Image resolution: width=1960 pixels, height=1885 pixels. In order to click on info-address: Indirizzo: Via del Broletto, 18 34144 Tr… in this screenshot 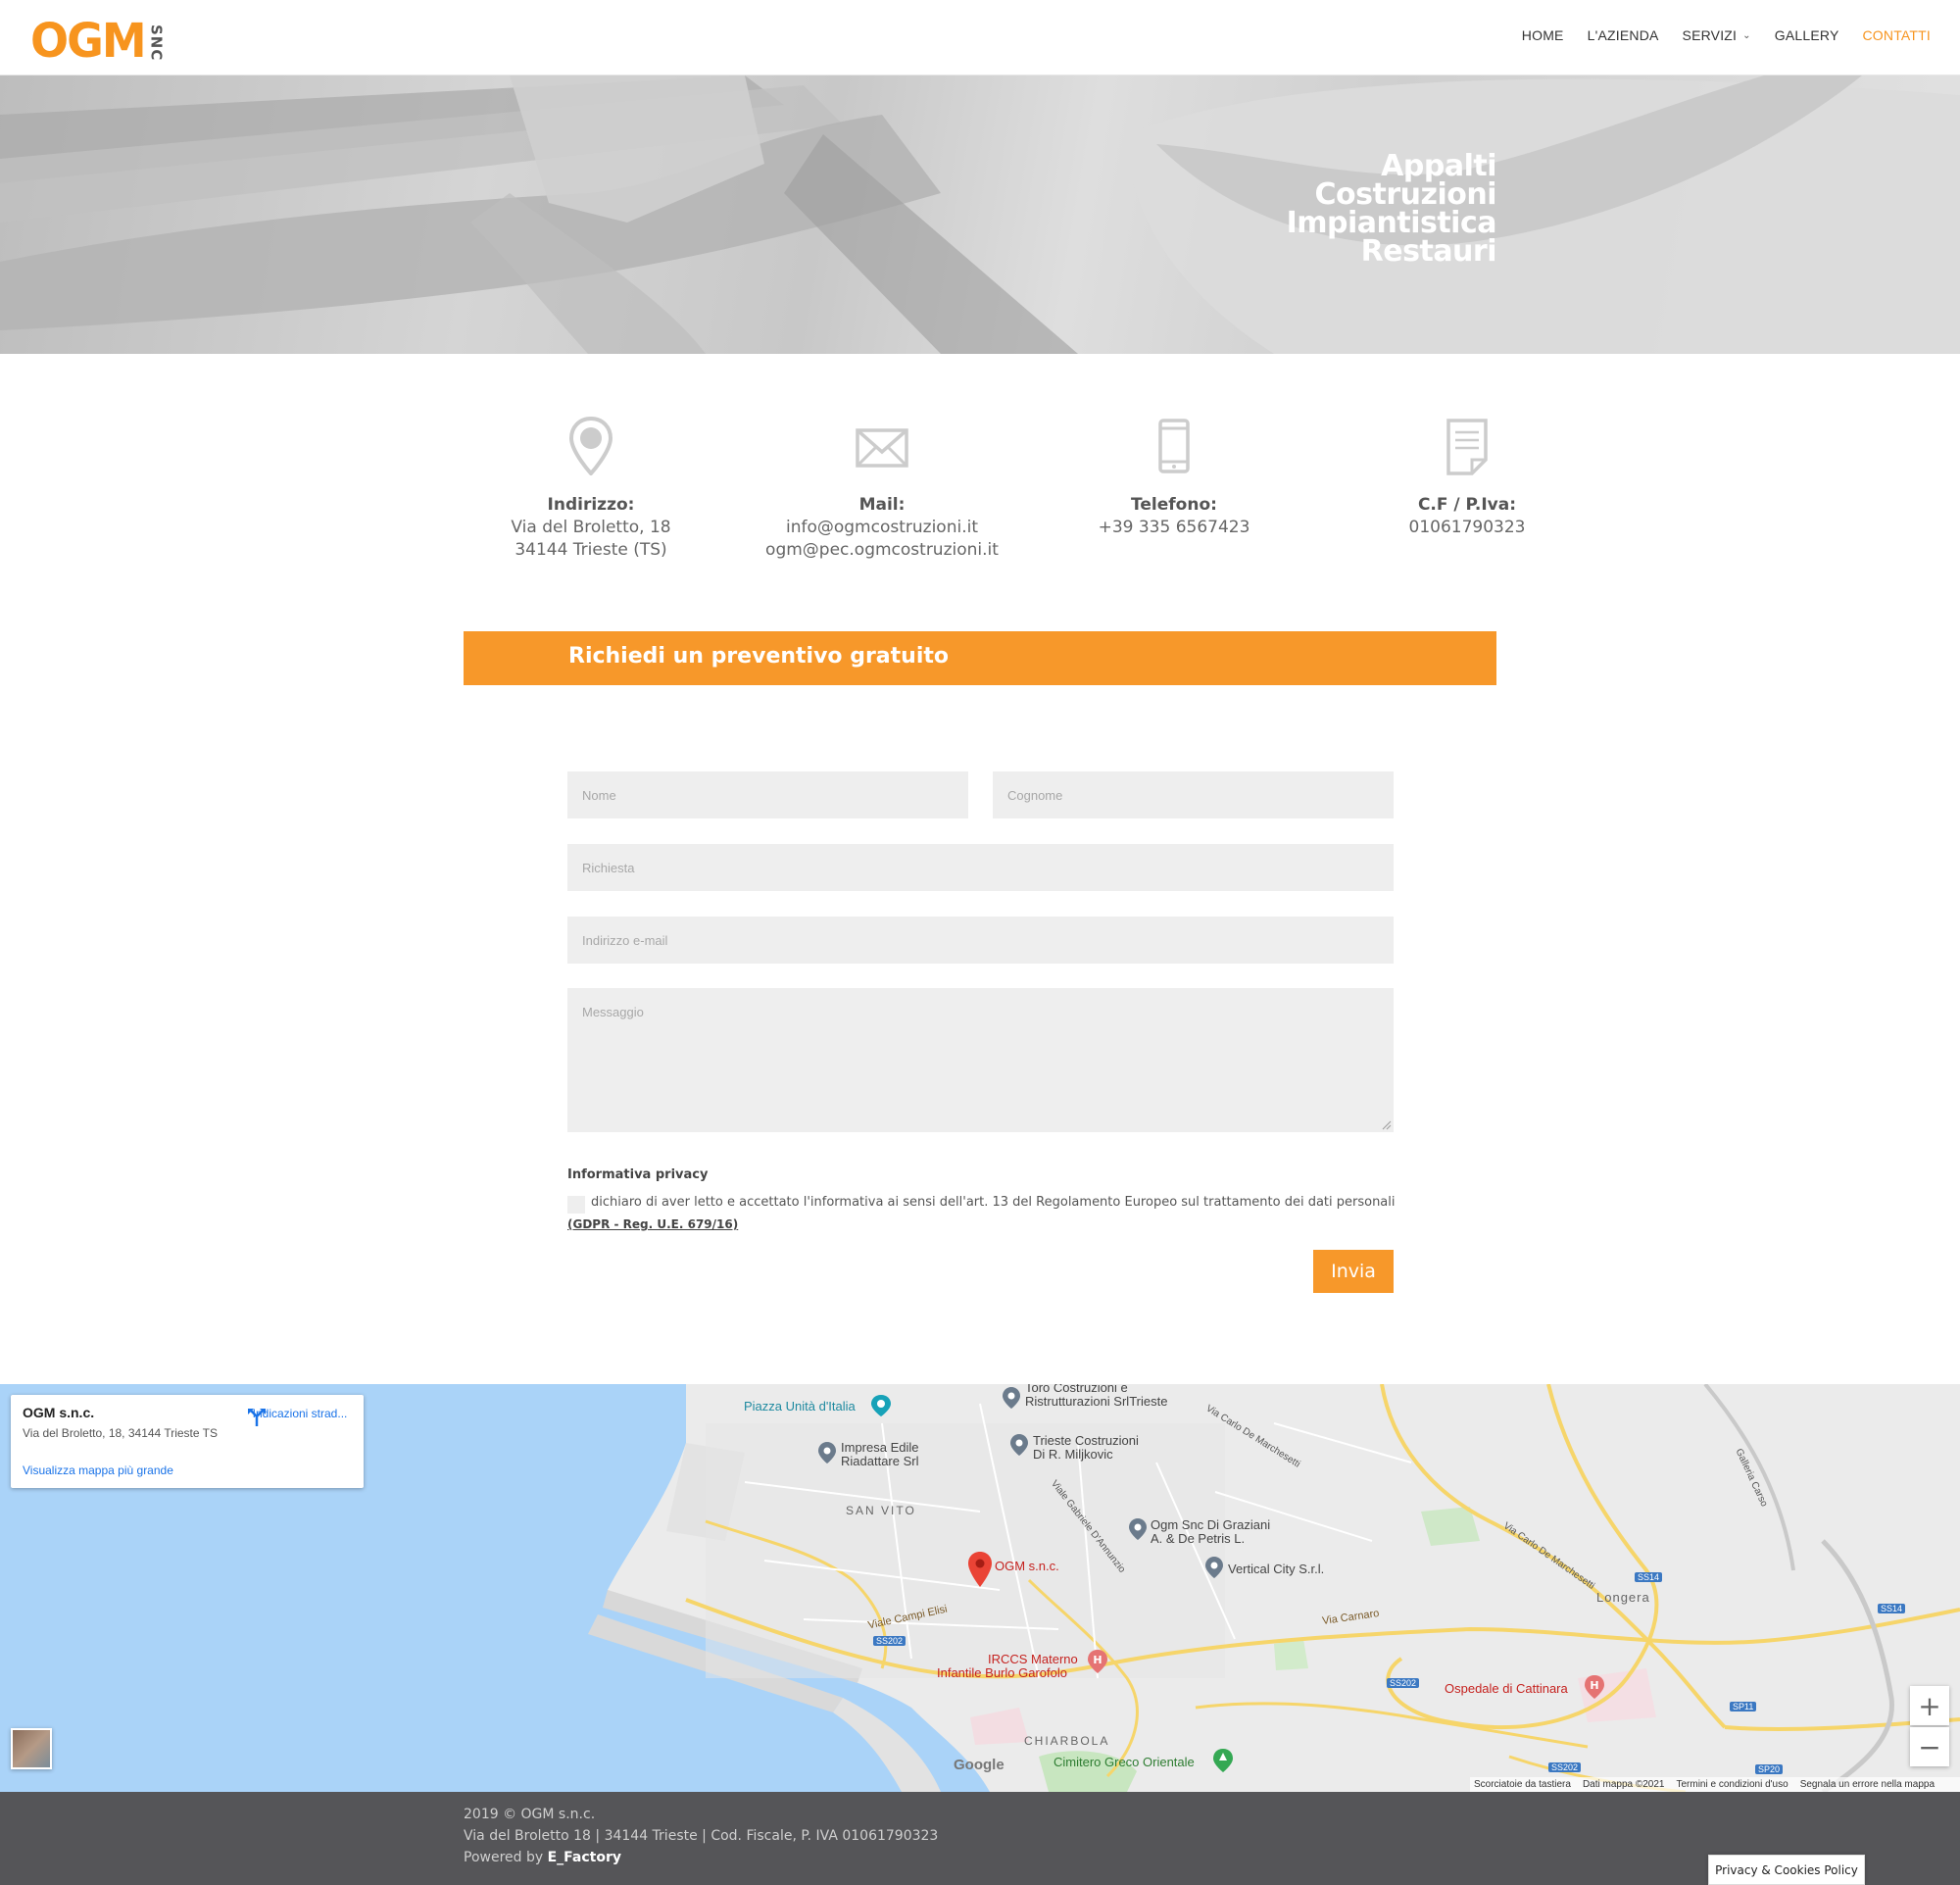, I will do `click(591, 489)`.